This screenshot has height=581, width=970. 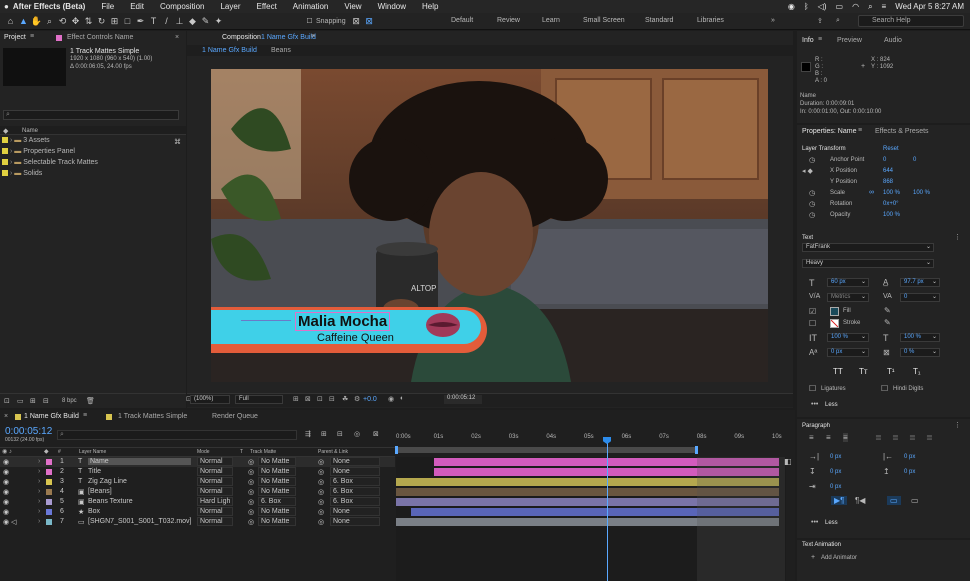 I want to click on ligatures-checkbox: ☐, so click(x=812, y=388).